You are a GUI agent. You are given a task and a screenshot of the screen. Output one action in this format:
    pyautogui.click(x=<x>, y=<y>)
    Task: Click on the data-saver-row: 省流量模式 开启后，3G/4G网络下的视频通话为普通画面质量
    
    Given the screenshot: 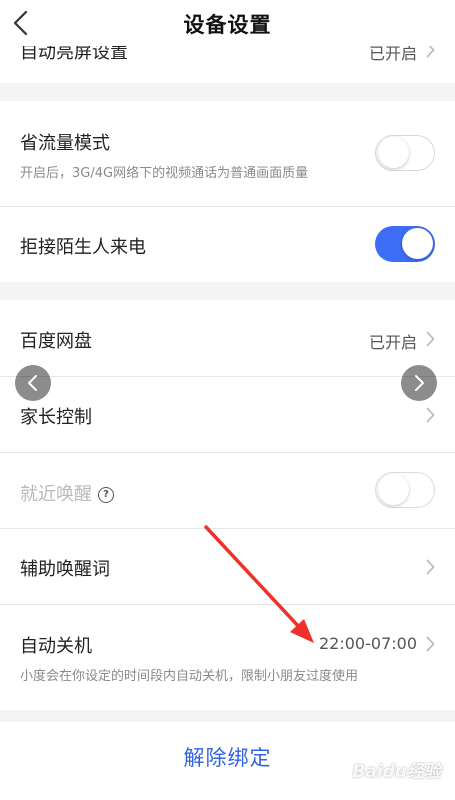 What is the action you would take?
    pyautogui.click(x=227, y=153)
    